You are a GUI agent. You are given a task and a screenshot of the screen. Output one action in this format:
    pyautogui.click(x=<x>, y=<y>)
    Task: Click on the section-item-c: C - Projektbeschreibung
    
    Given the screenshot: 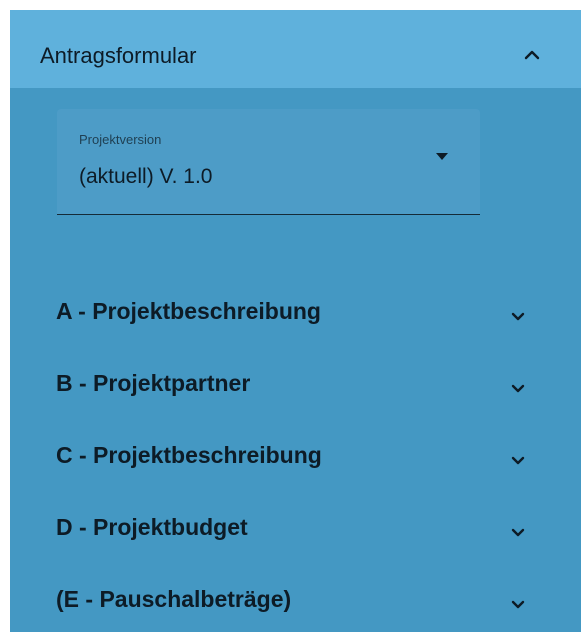 What is the action you would take?
    pyautogui.click(x=295, y=454)
    